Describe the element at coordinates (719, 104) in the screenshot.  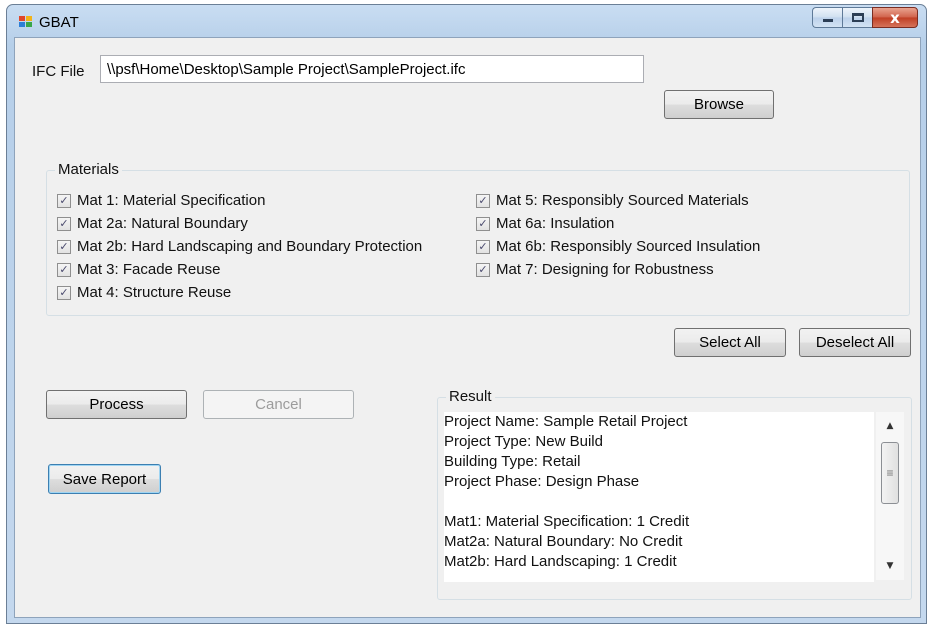
I see `browse-button: Browse` at that location.